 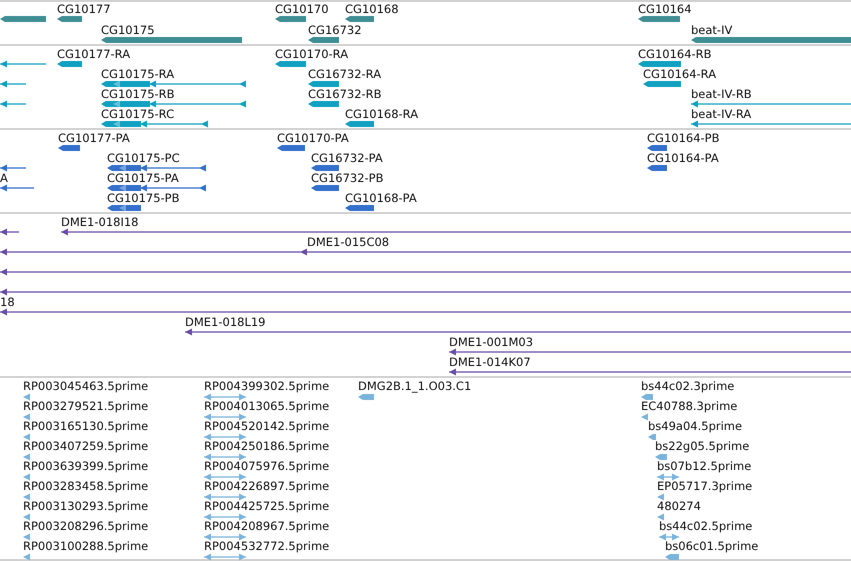 What do you see at coordinates (93, 54) in the screenshot?
I see `transcript-label: CG10177-RA` at bounding box center [93, 54].